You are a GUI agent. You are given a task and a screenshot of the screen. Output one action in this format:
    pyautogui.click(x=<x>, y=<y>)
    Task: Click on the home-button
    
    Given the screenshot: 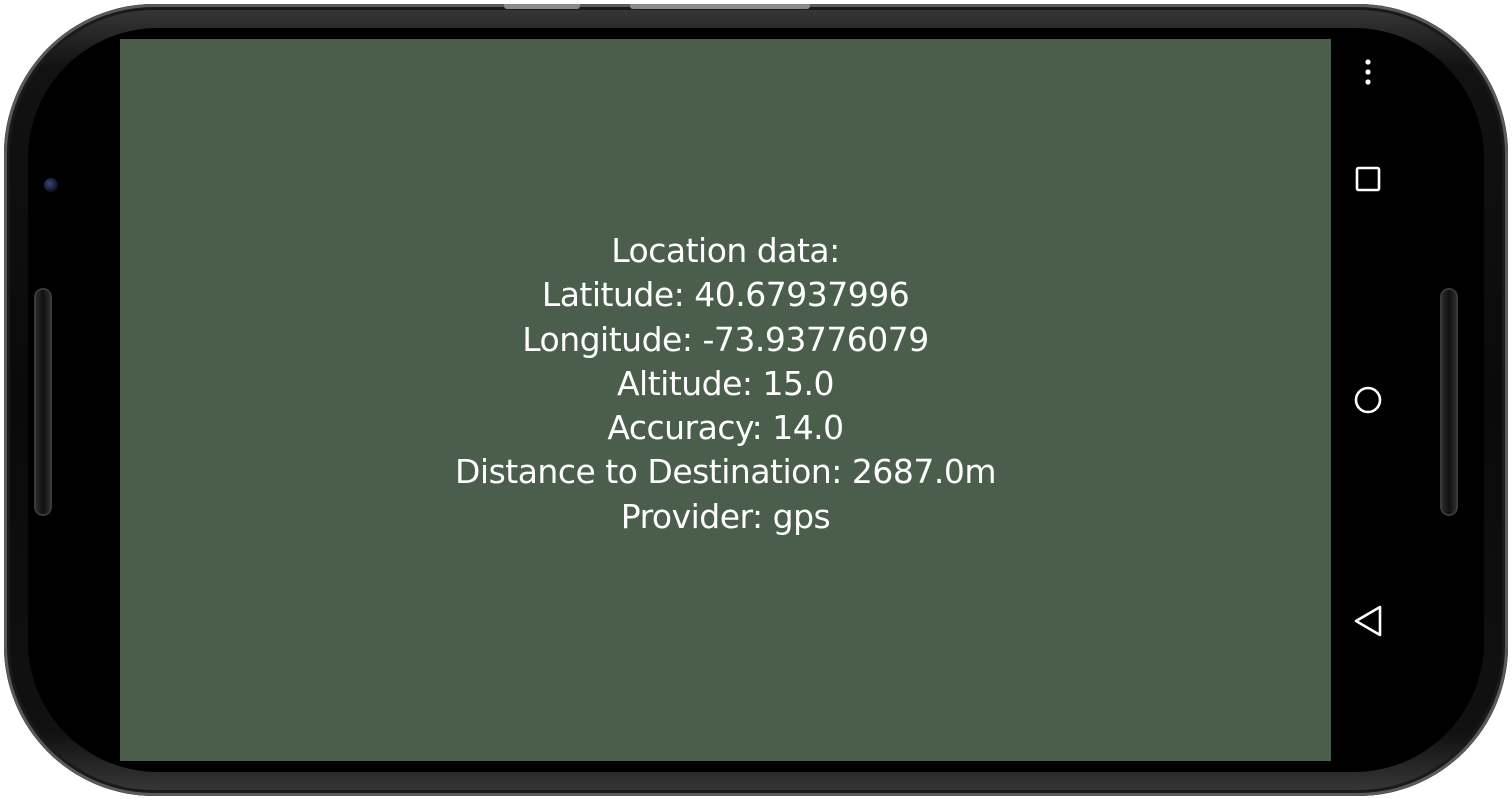 What is the action you would take?
    pyautogui.click(x=1368, y=400)
    